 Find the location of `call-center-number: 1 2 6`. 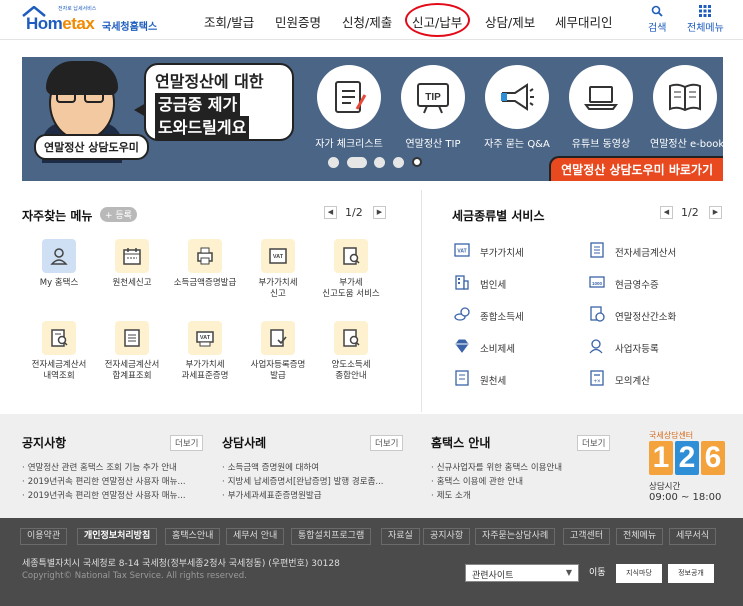

call-center-number: 1 2 6 is located at coordinates (687, 458).